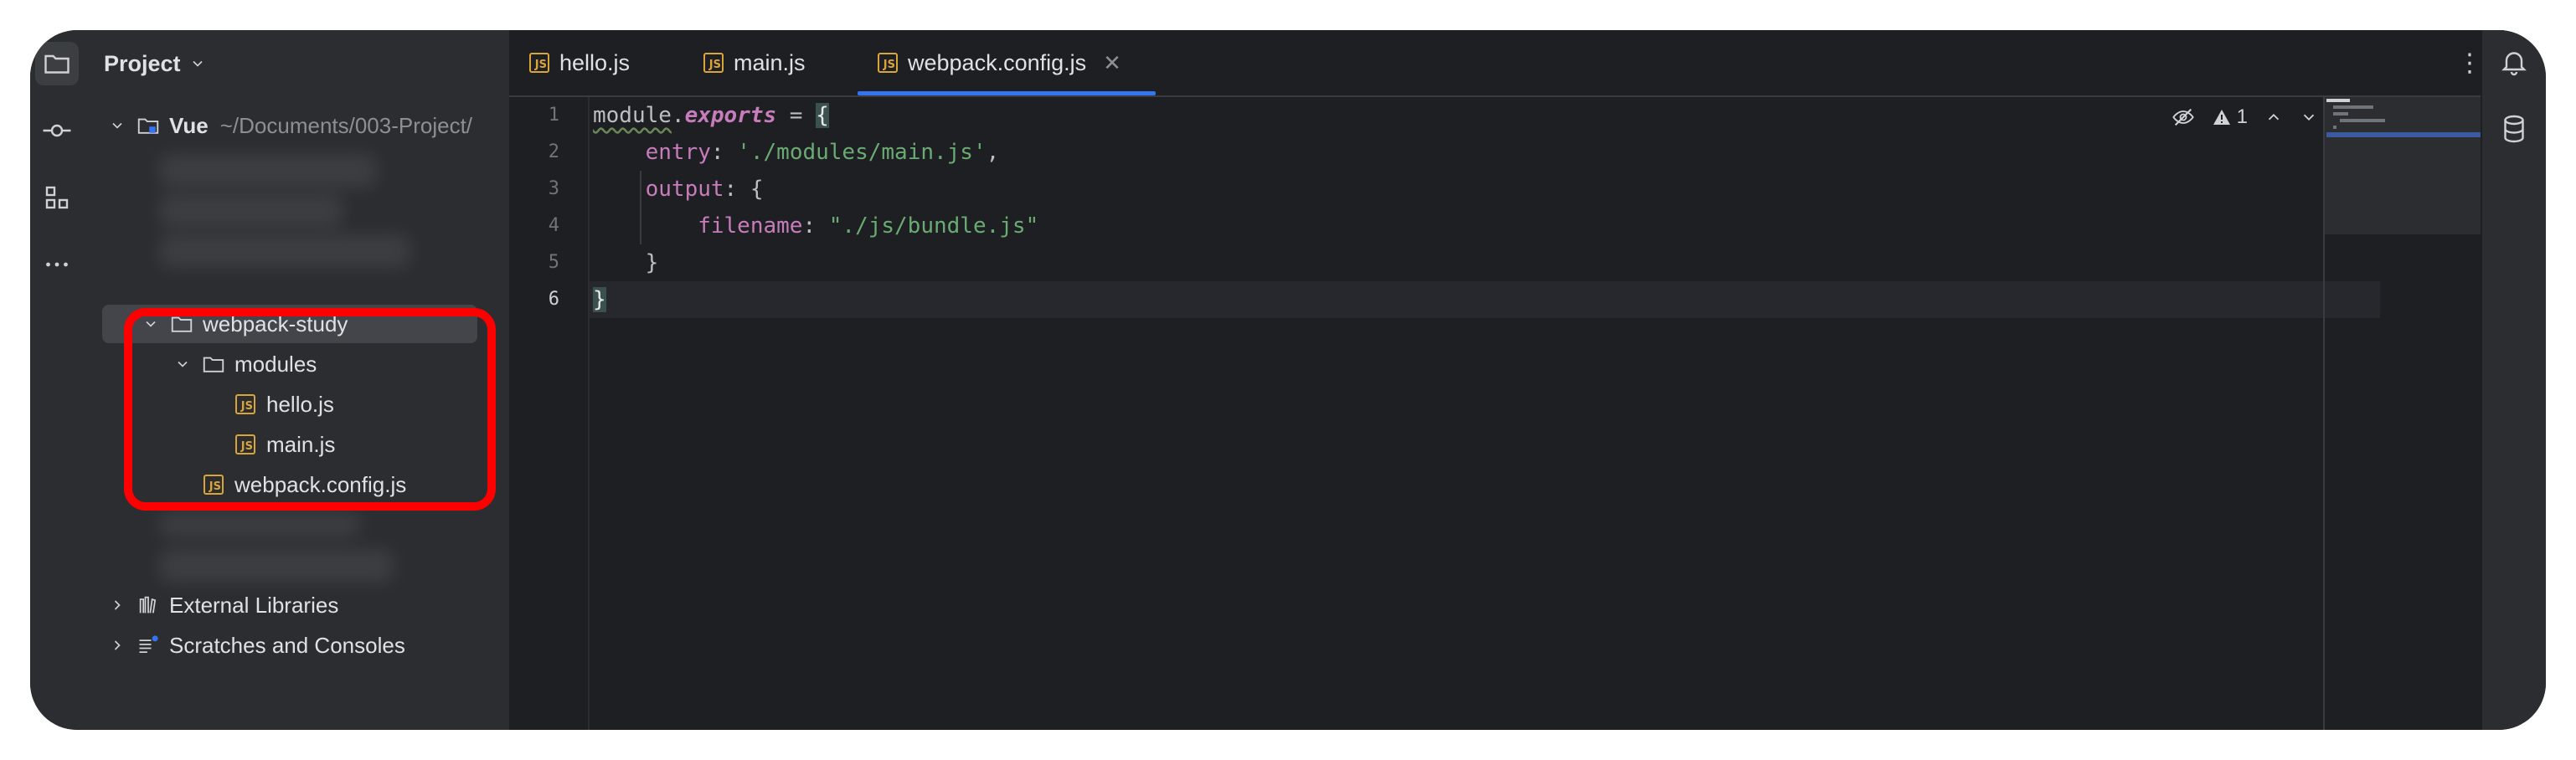 Image resolution: width=2576 pixels, height=760 pixels. Describe the element at coordinates (553, 188) in the screenshot. I see `line-number: 3` at that location.